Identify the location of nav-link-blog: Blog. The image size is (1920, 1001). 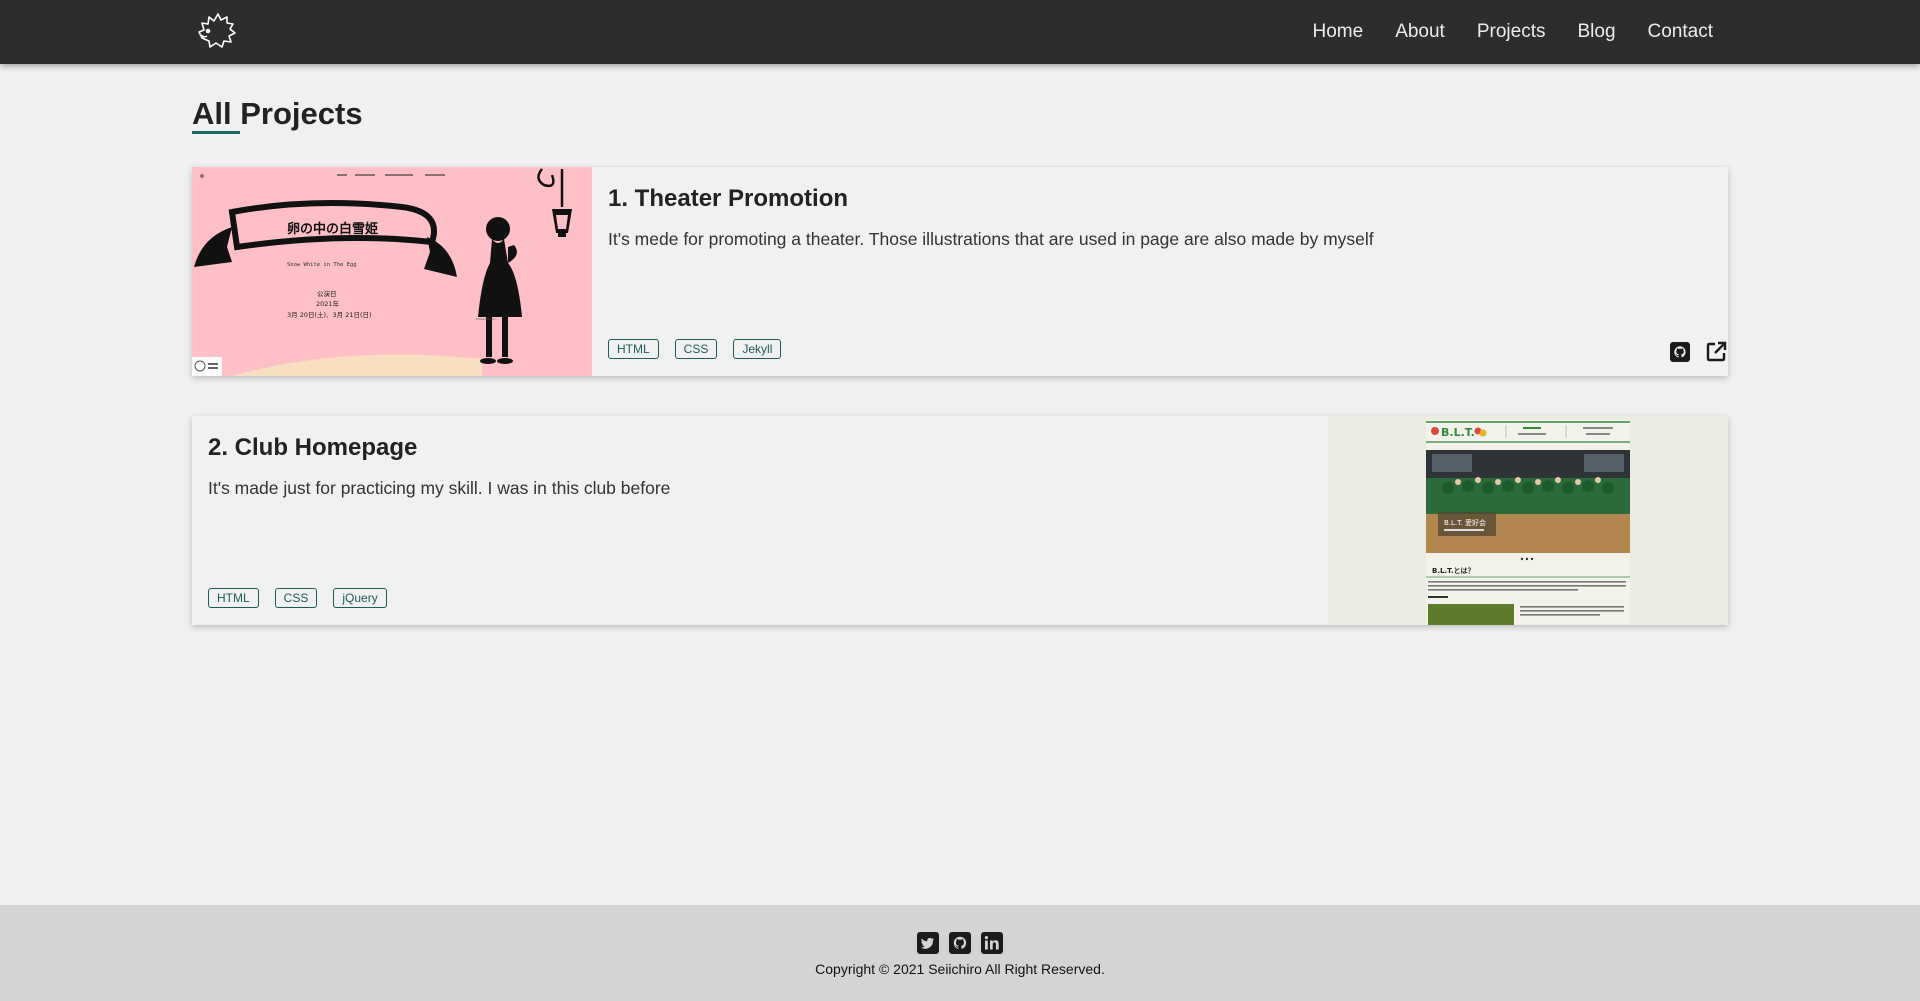
(1596, 32).